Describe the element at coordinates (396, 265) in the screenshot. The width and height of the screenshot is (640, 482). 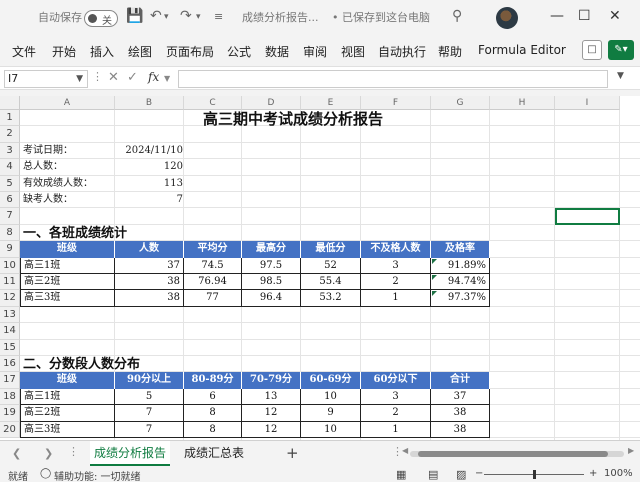
I see `class-stats-cell: 3` at that location.